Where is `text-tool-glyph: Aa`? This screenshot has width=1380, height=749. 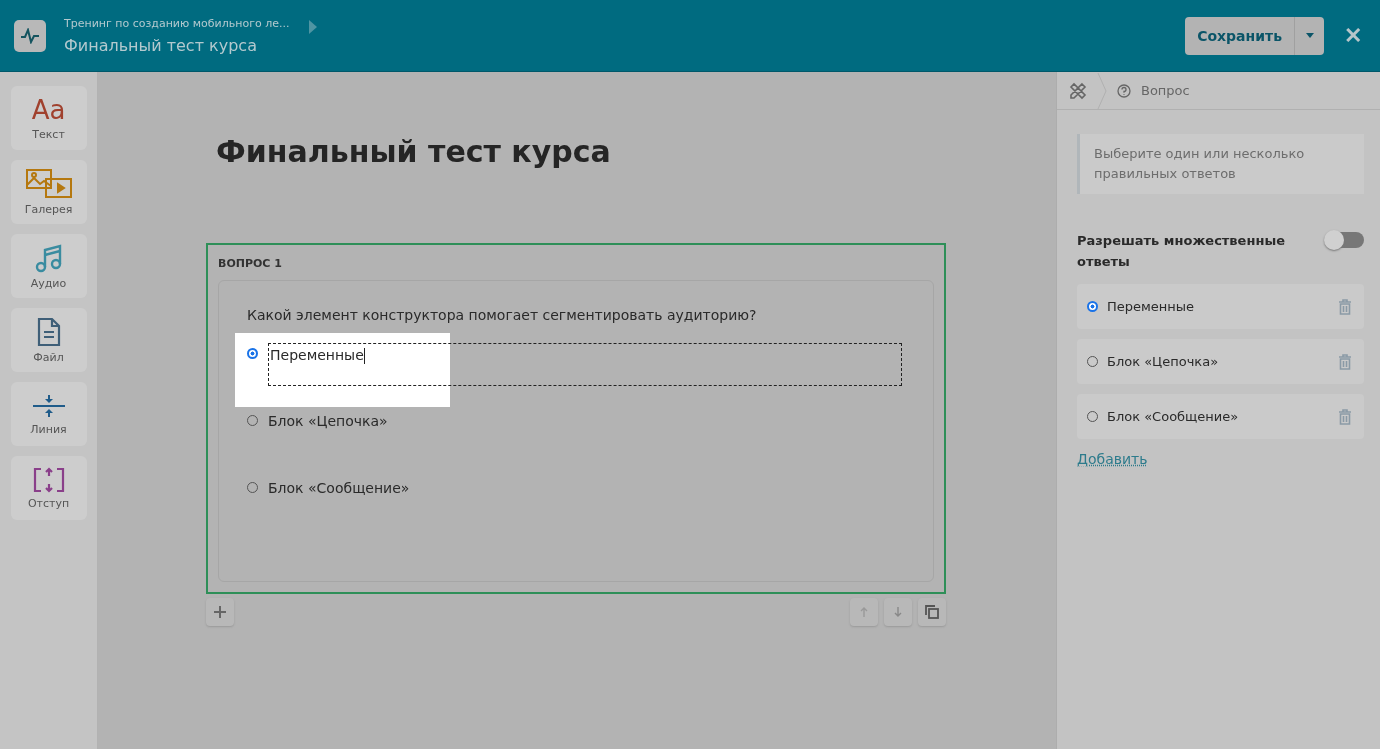
text-tool-glyph: Aa is located at coordinates (48, 109).